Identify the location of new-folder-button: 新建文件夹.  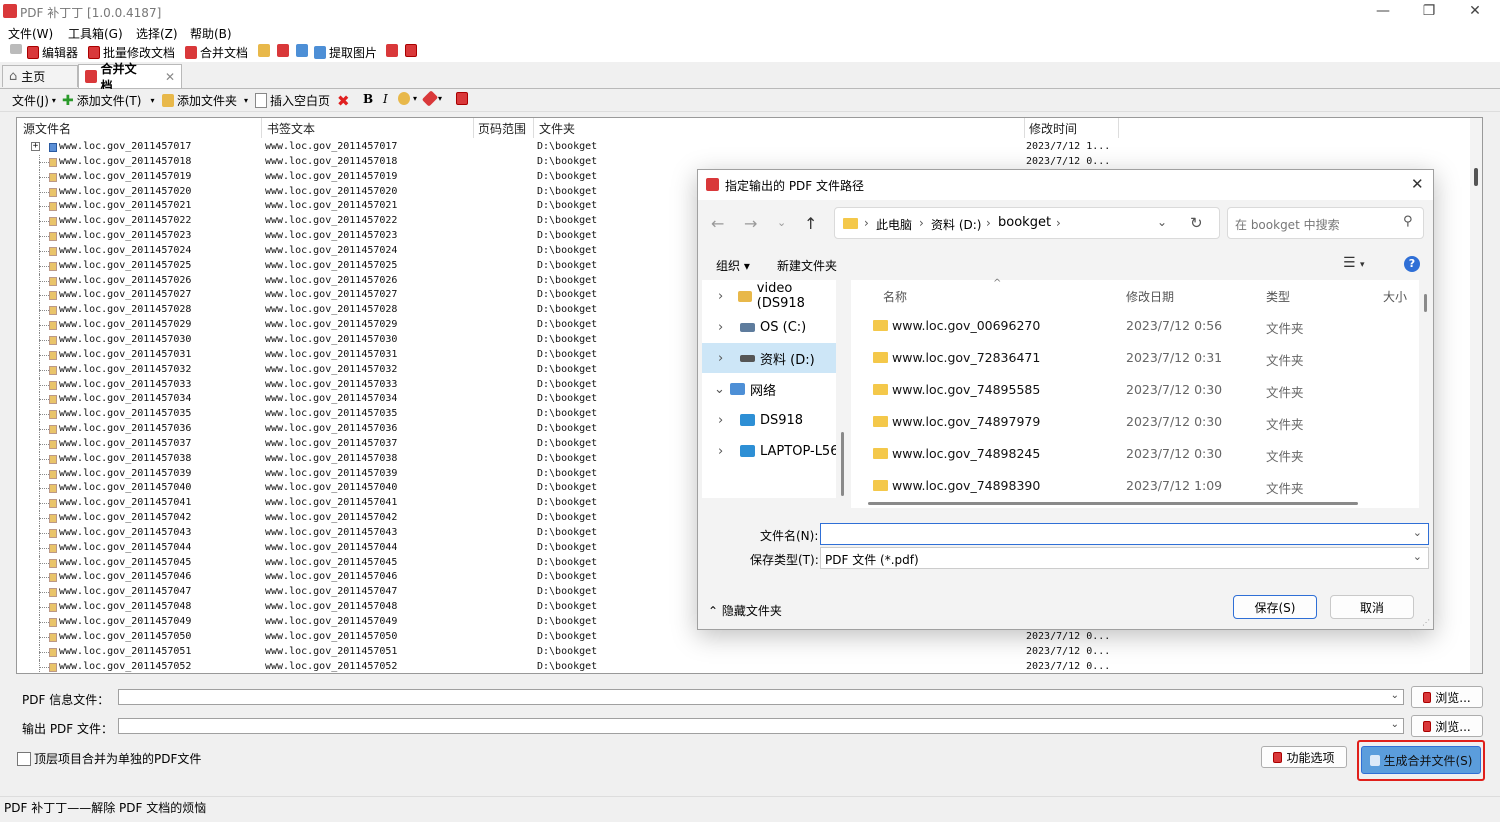
(807, 265).